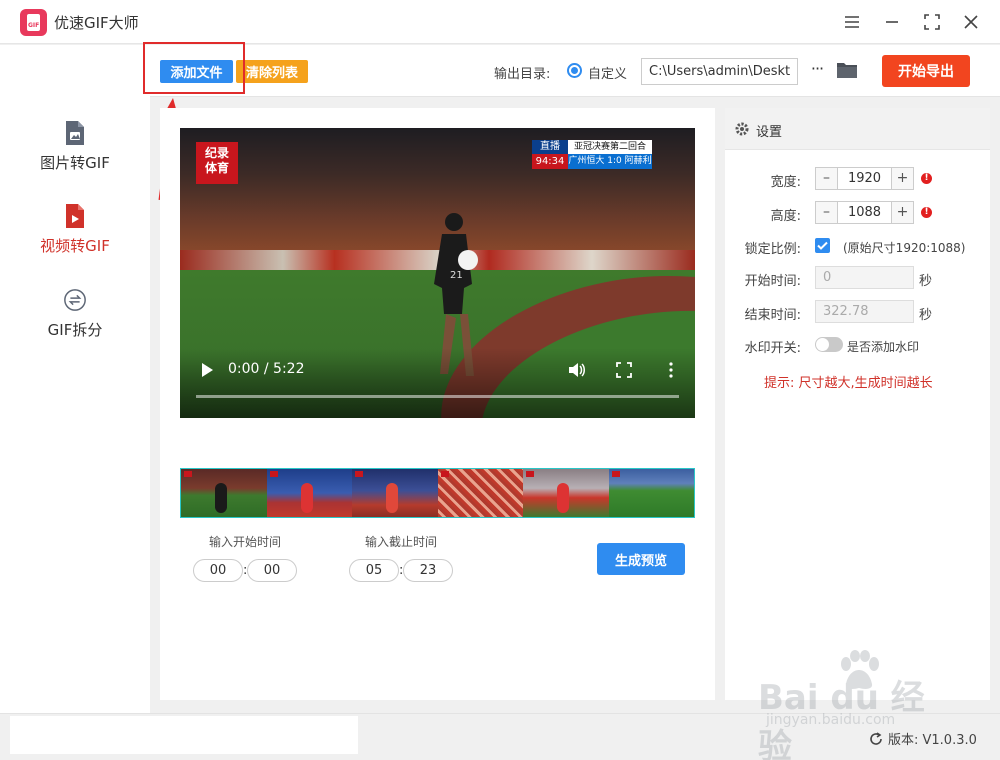 This screenshot has width=1000, height=760. I want to click on play-icon, so click(207, 370).